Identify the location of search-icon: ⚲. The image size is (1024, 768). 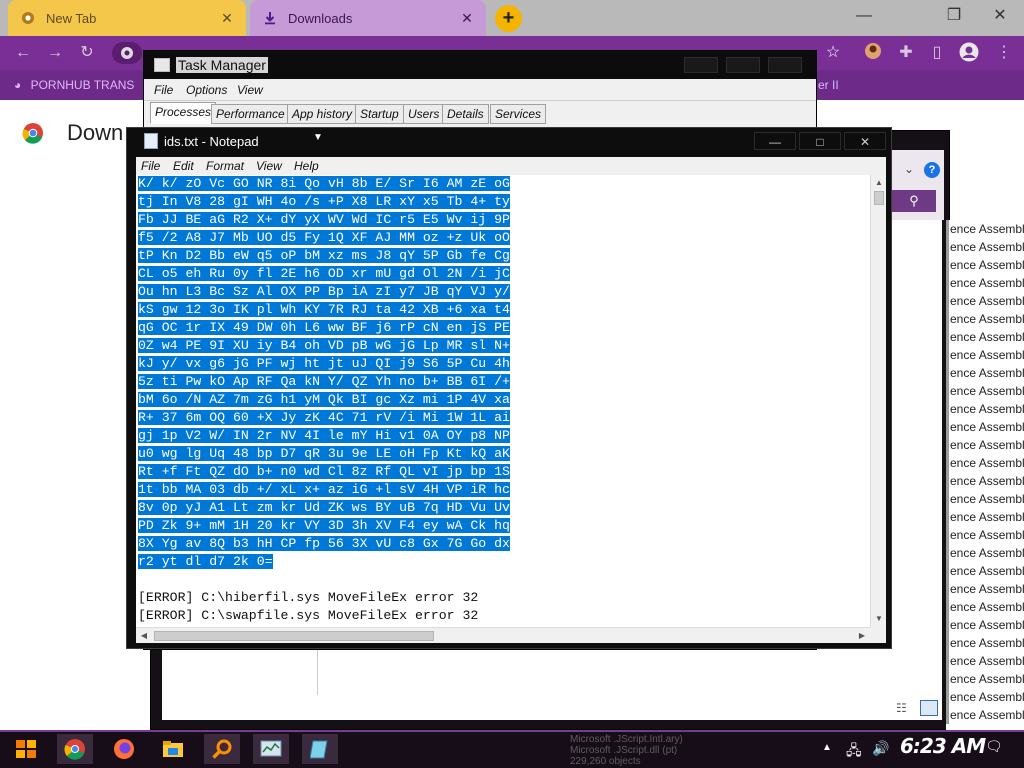
(914, 201).